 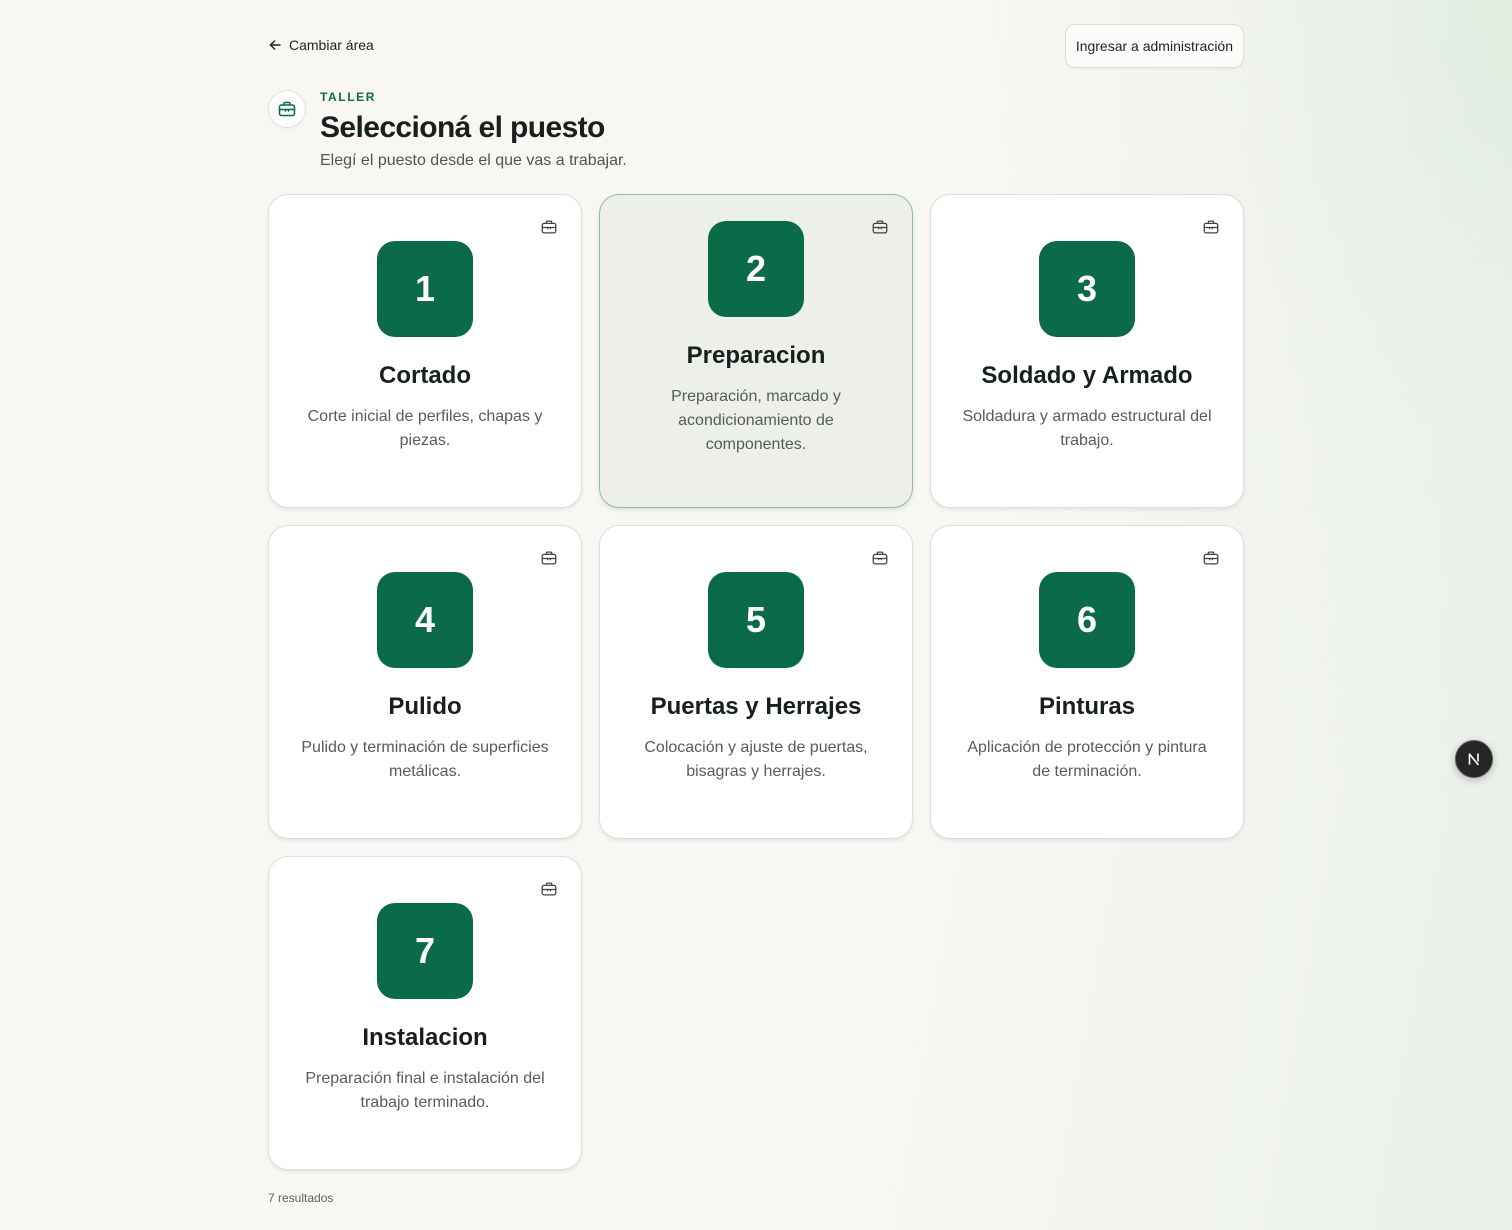 What do you see at coordinates (756, 706) in the screenshot?
I see `station-title: Puertas y Herrajes` at bounding box center [756, 706].